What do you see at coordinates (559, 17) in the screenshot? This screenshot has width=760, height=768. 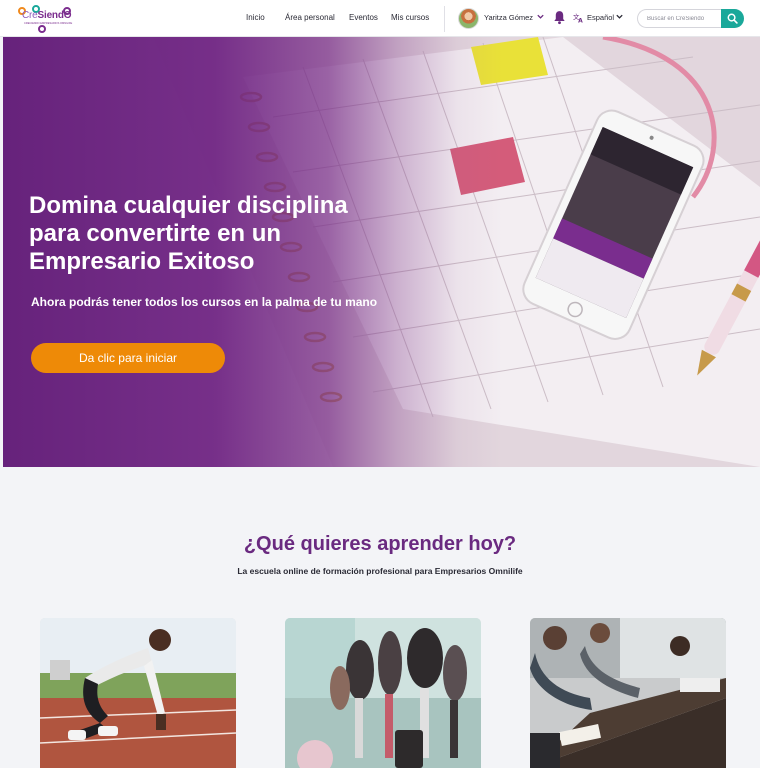 I see `bell-icon` at bounding box center [559, 17].